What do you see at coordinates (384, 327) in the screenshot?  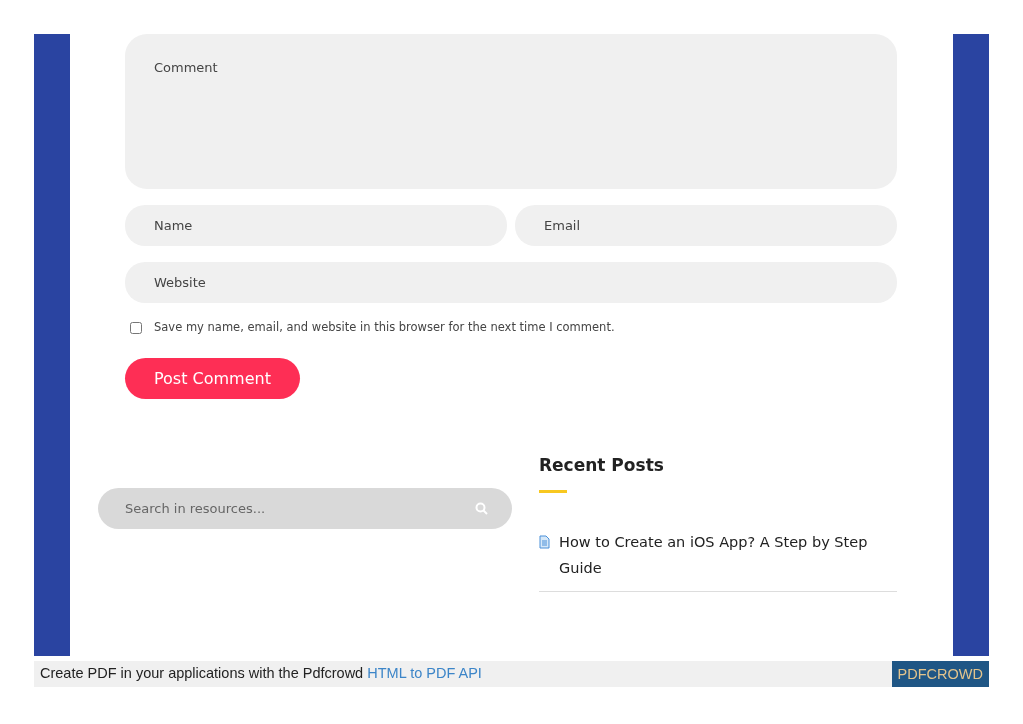 I see `save-consent-label: Save my name, email, and website in this browser for the next time I comment.` at bounding box center [384, 327].